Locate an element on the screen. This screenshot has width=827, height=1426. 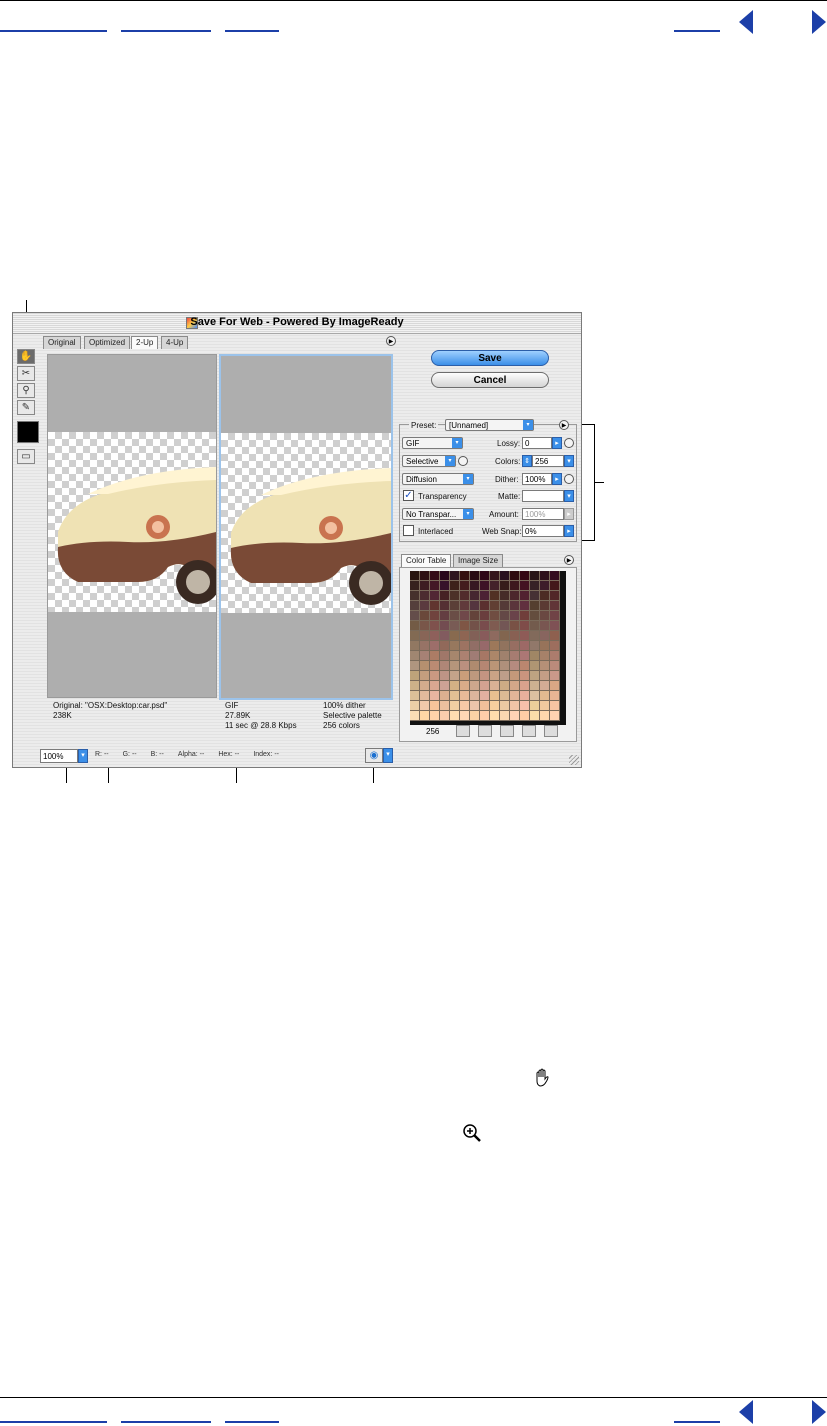
reduction-mask-icon is located at coordinates (463, 461).